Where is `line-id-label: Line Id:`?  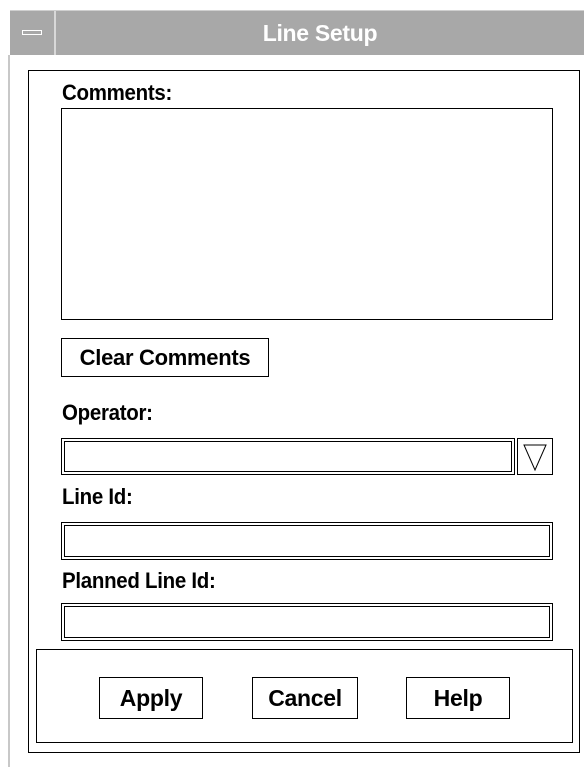 line-id-label: Line Id: is located at coordinates (97, 496).